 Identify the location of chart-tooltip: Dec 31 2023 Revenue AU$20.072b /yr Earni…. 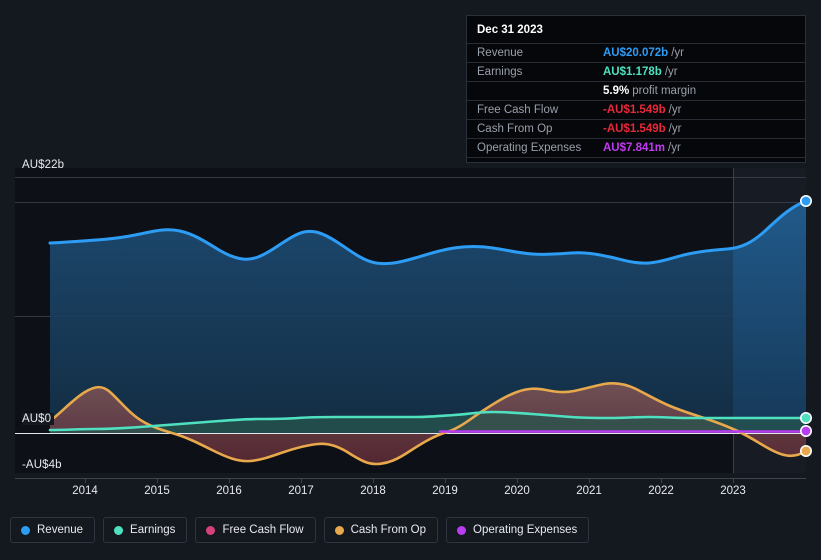
(636, 89).